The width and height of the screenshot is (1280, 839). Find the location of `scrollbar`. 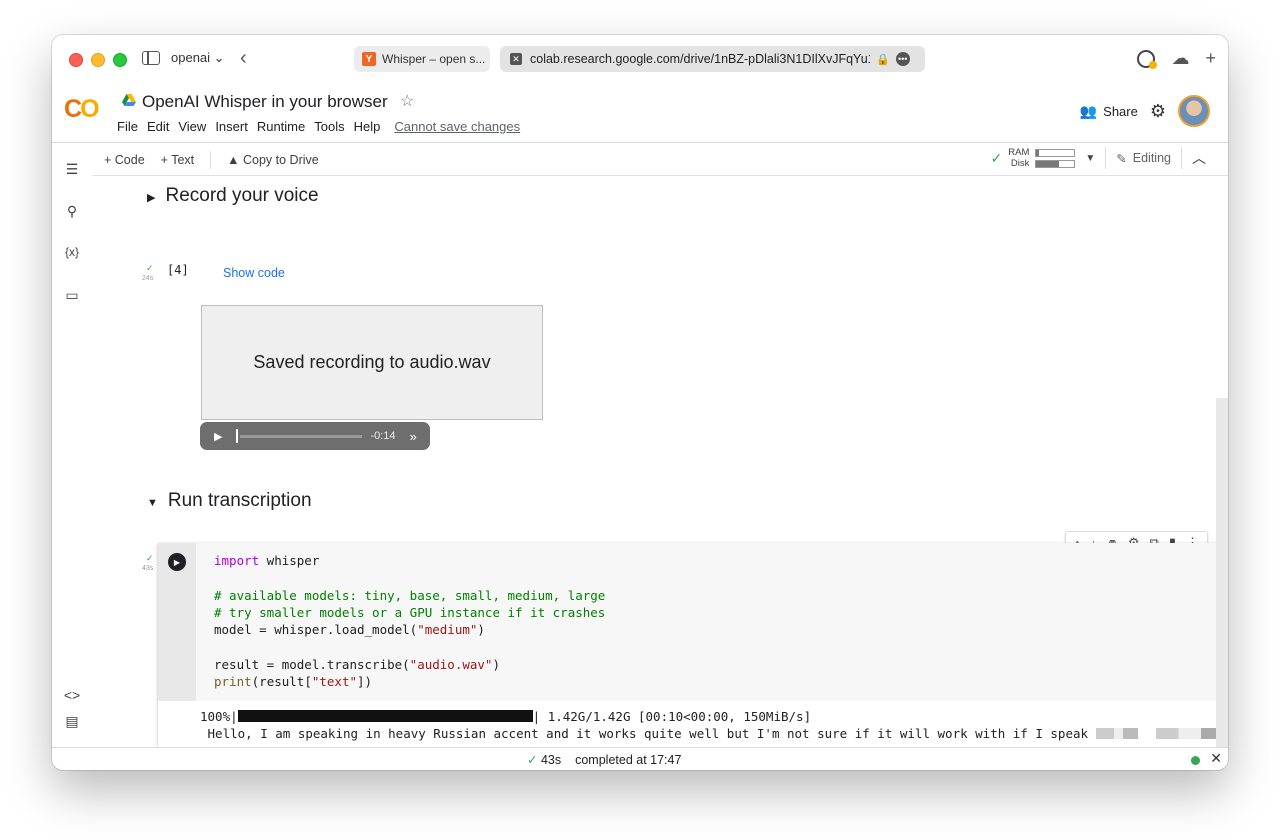

scrollbar is located at coordinates (1222, 572).